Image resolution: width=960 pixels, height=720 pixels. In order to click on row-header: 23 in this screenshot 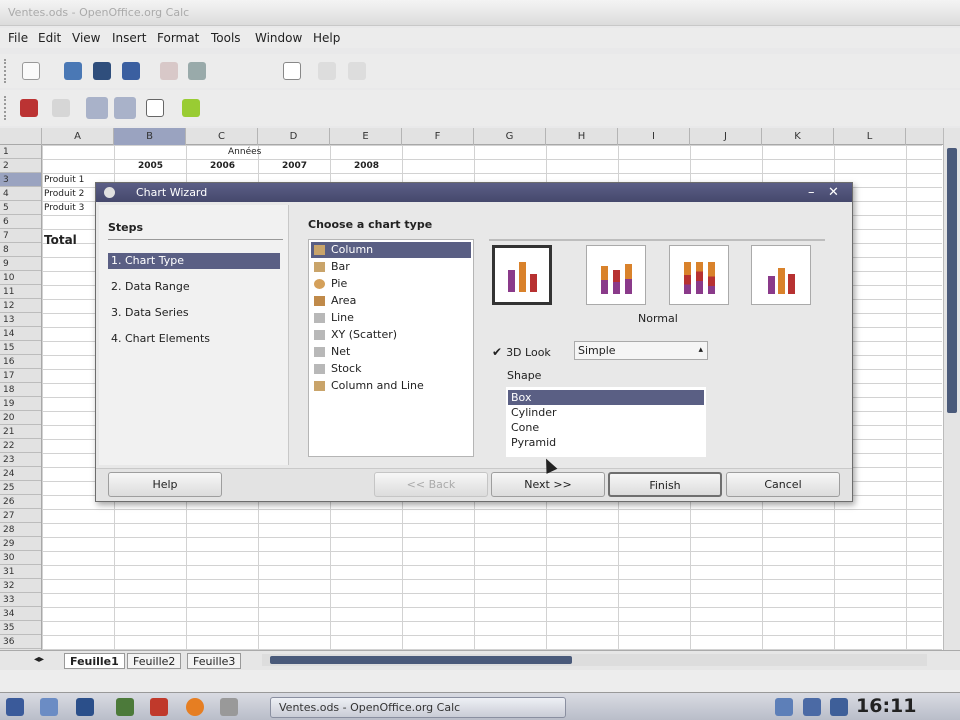, I will do `click(20, 460)`.